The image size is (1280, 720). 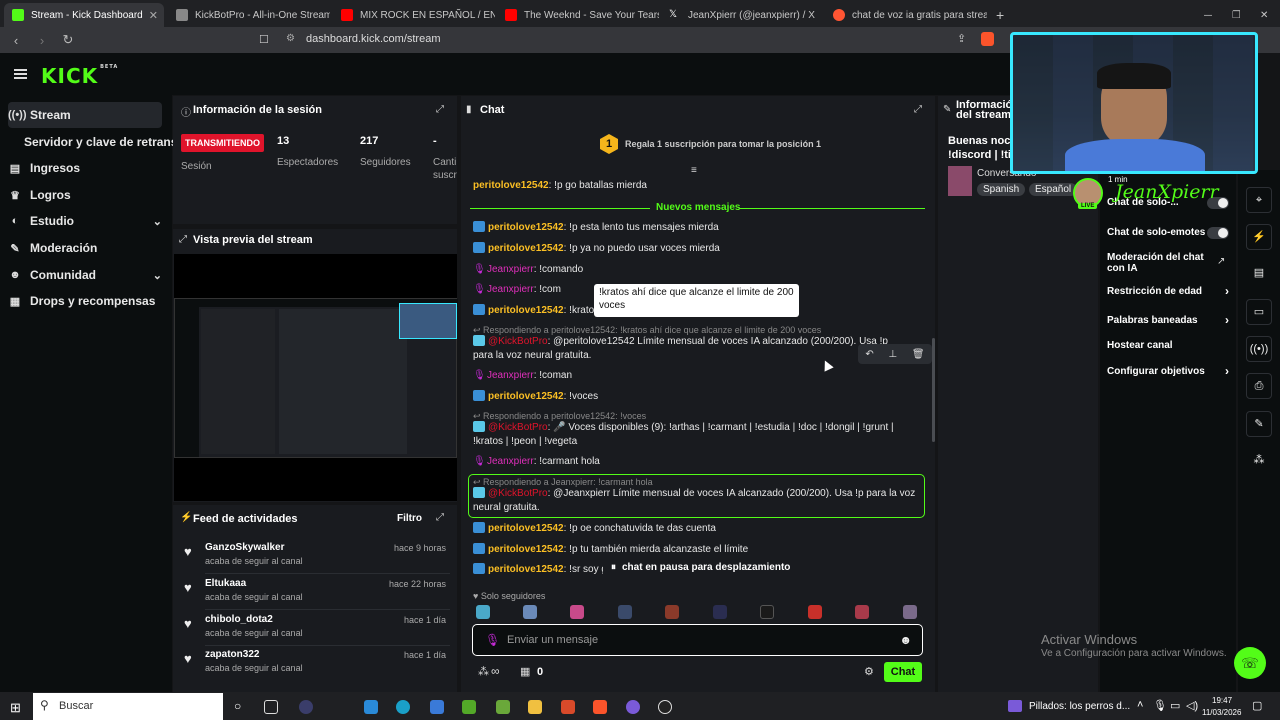 What do you see at coordinates (84, 15) in the screenshot?
I see `tab-kick-dashboard: Stream - Kick Dashboard ✕` at bounding box center [84, 15].